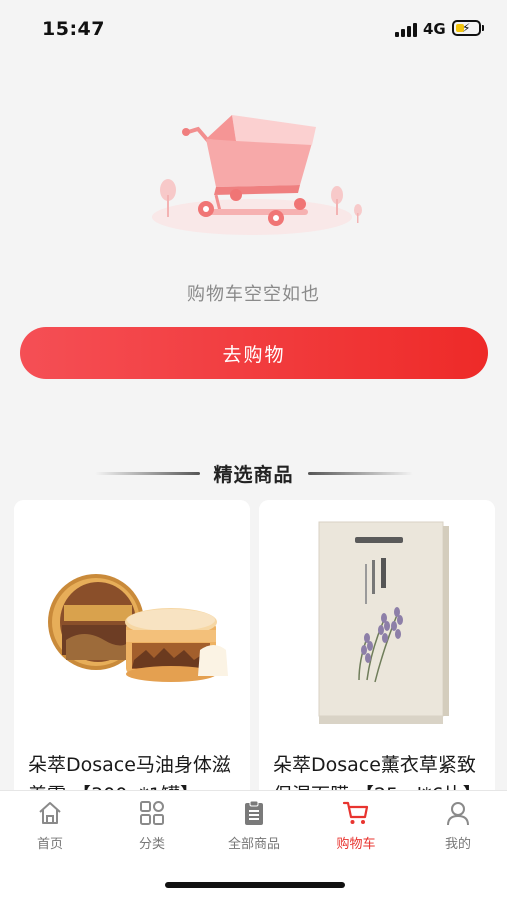 The image size is (507, 900). What do you see at coordinates (355, 812) in the screenshot?
I see `cart-icon` at bounding box center [355, 812].